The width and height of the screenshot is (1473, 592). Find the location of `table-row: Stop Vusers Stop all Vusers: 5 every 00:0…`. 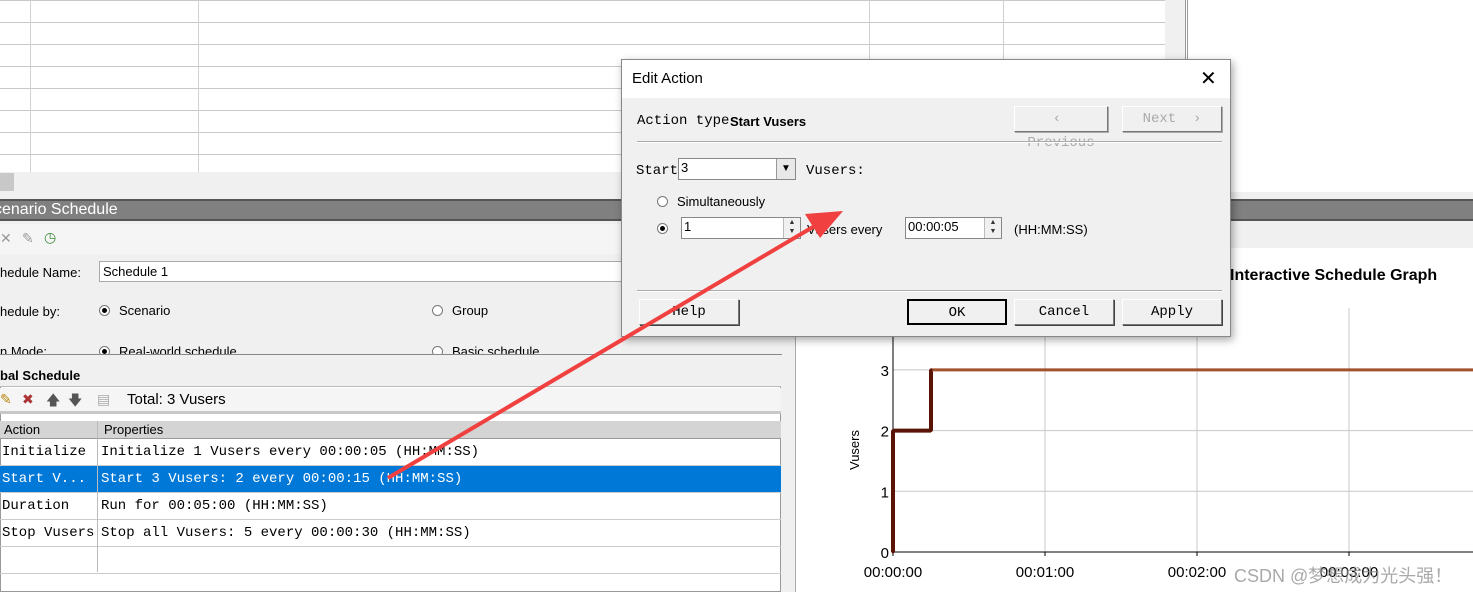

table-row: Stop Vusers Stop all Vusers: 5 every 00:0… is located at coordinates (390, 533).